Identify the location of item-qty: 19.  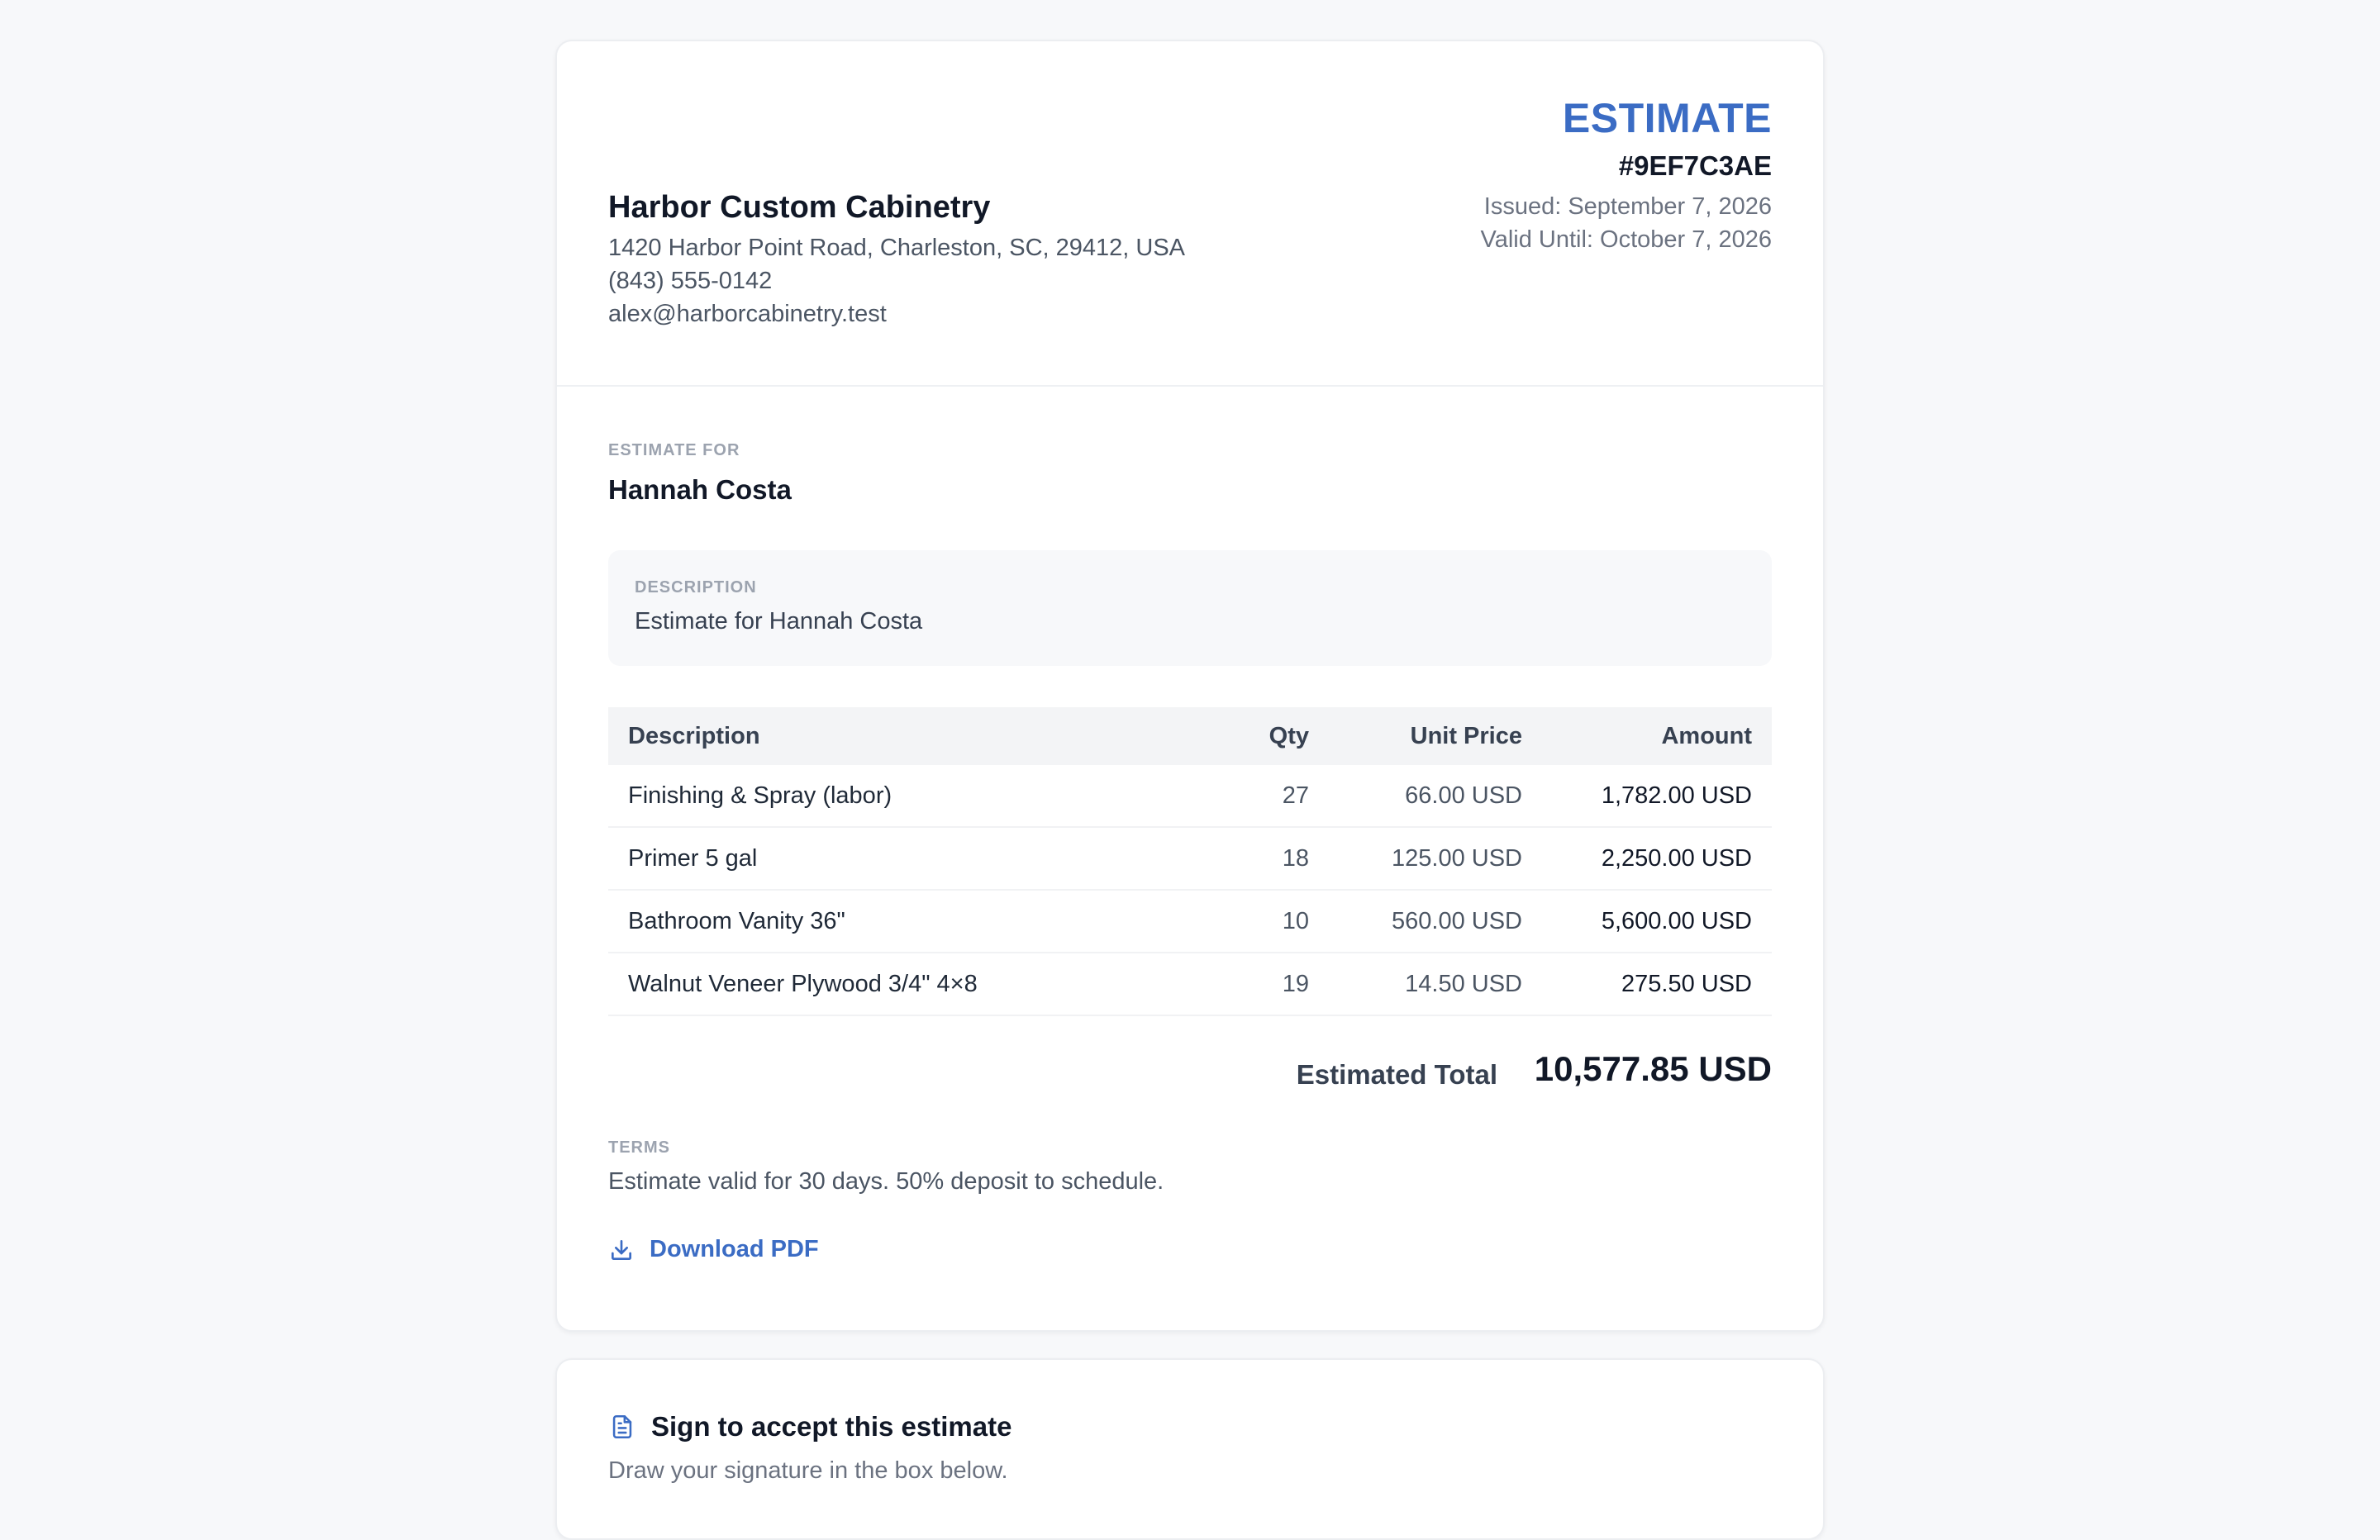
(1259, 984).